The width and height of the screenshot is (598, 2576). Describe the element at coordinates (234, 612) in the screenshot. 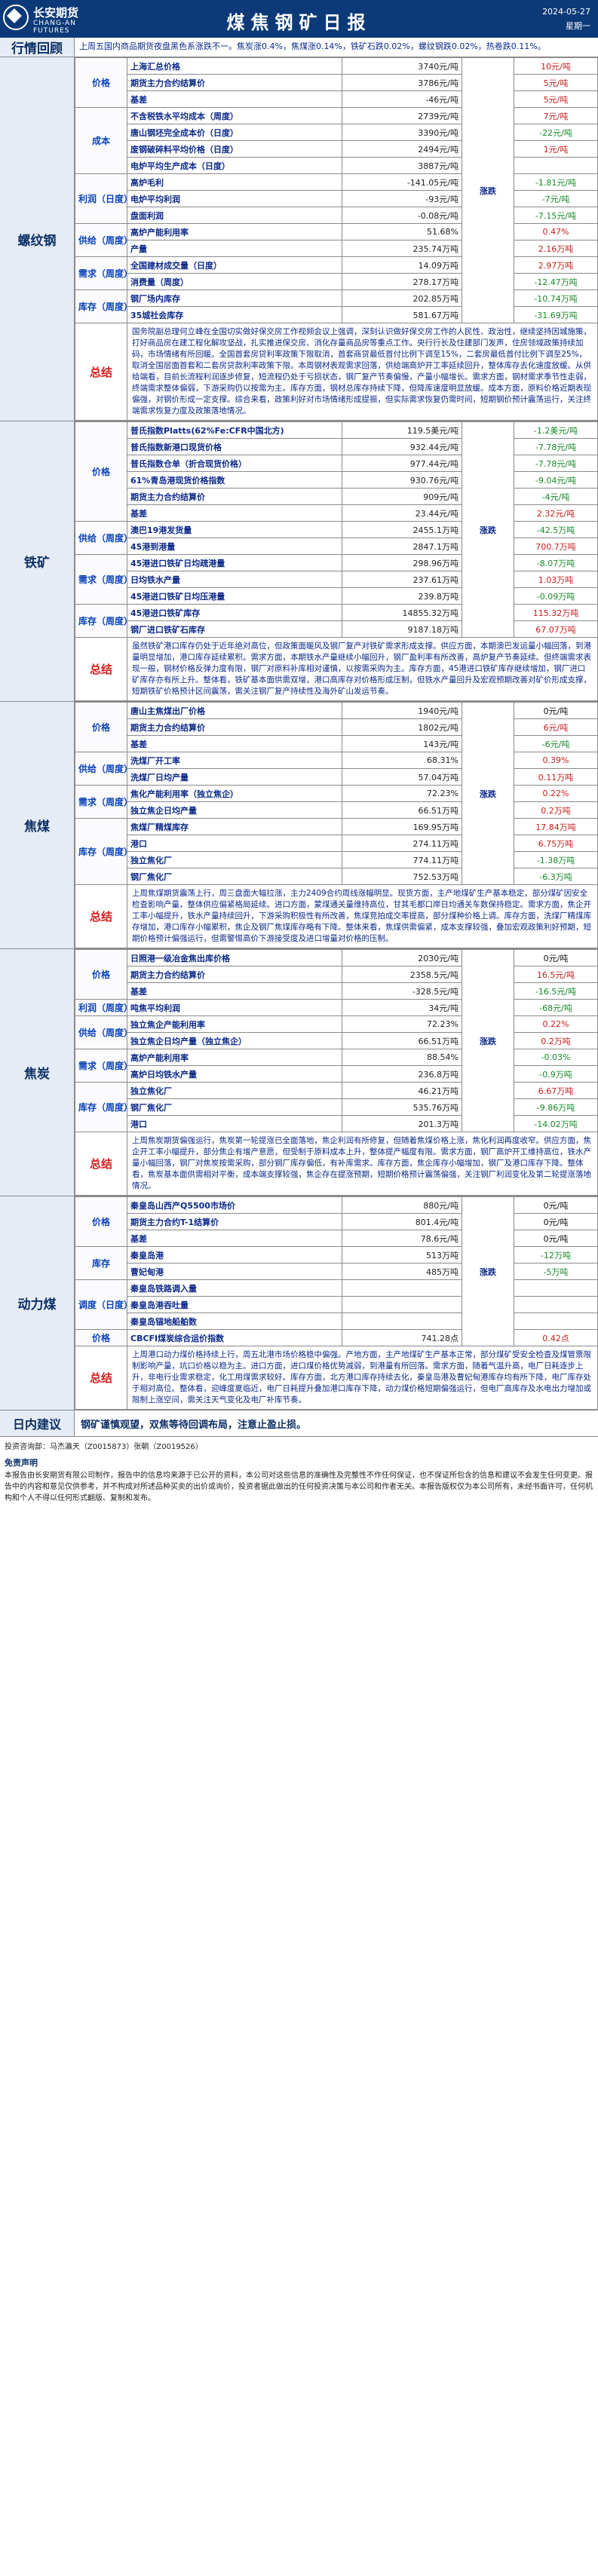

I see `indicator-label: 45港进口铁矿库存` at that location.